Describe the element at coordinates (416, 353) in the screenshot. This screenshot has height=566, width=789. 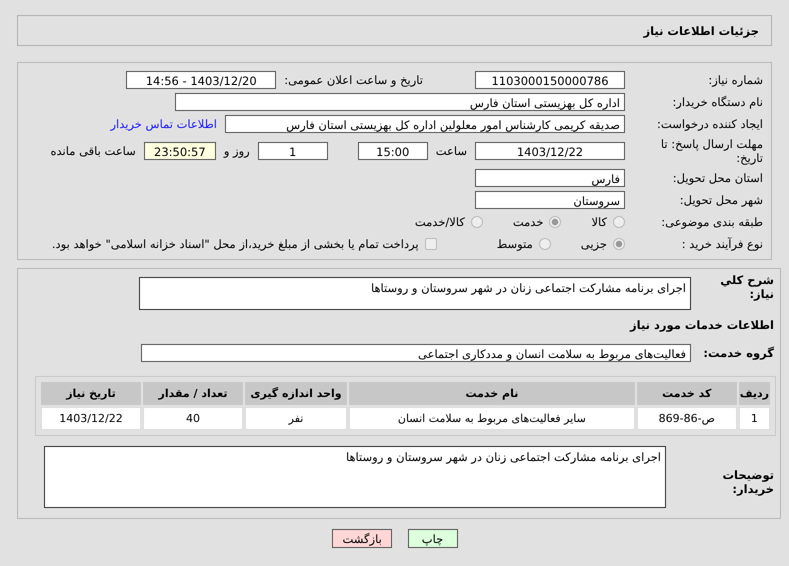
I see `service-group-field: فعالیت‌های مربوط به سلامت انسان و مددکاری اجتماعی` at that location.